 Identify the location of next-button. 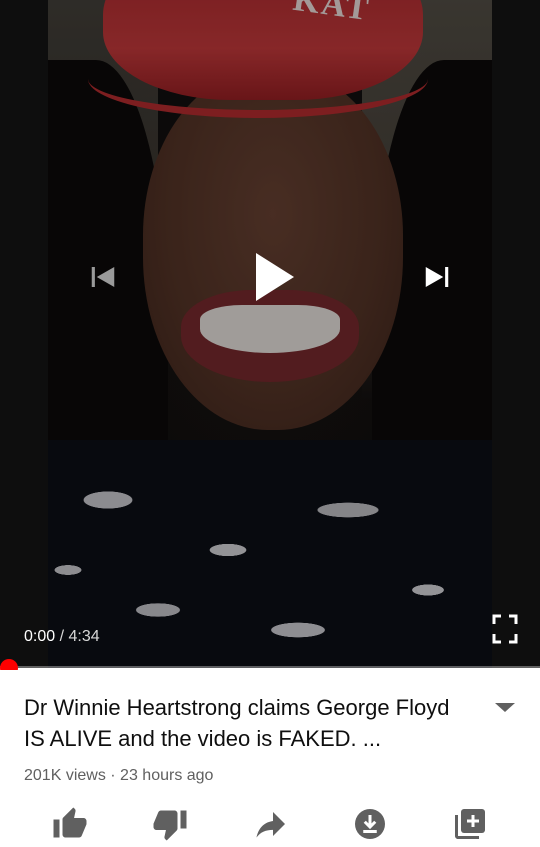
(437, 277).